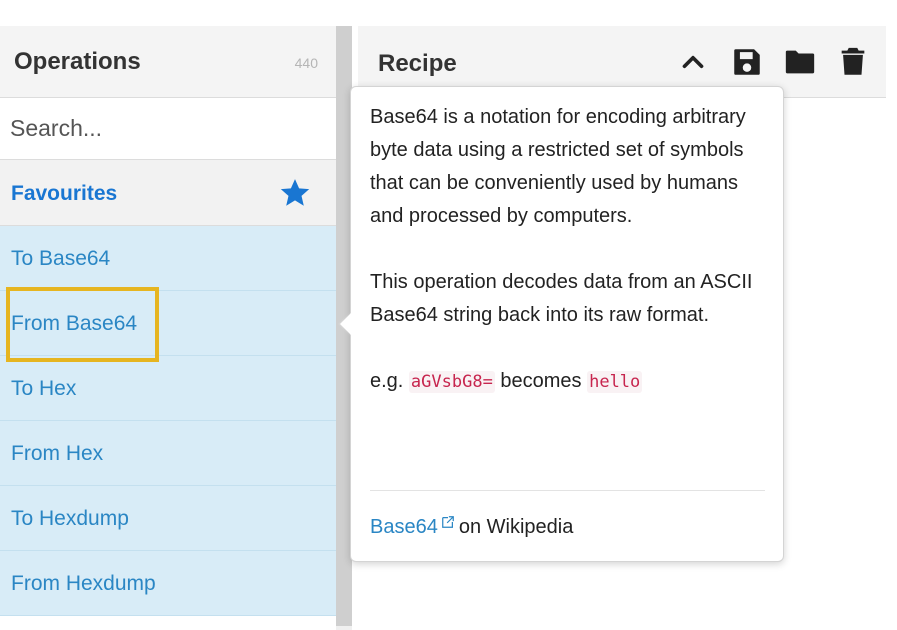 Image resolution: width=897 pixels, height=630 pixels. Describe the element at coordinates (451, 382) in the screenshot. I see `example-input-code: aGVsbG8=` at that location.